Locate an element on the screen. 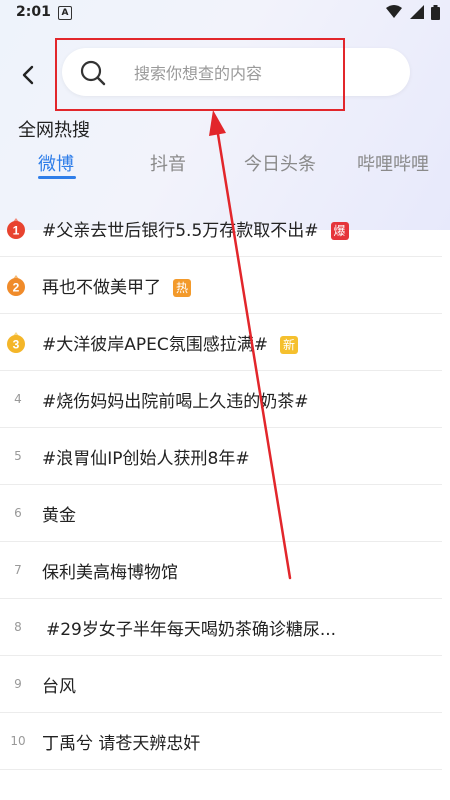 Image resolution: width=450 pixels, height=800 pixels. list-item-title: 黄金 is located at coordinates (59, 516).